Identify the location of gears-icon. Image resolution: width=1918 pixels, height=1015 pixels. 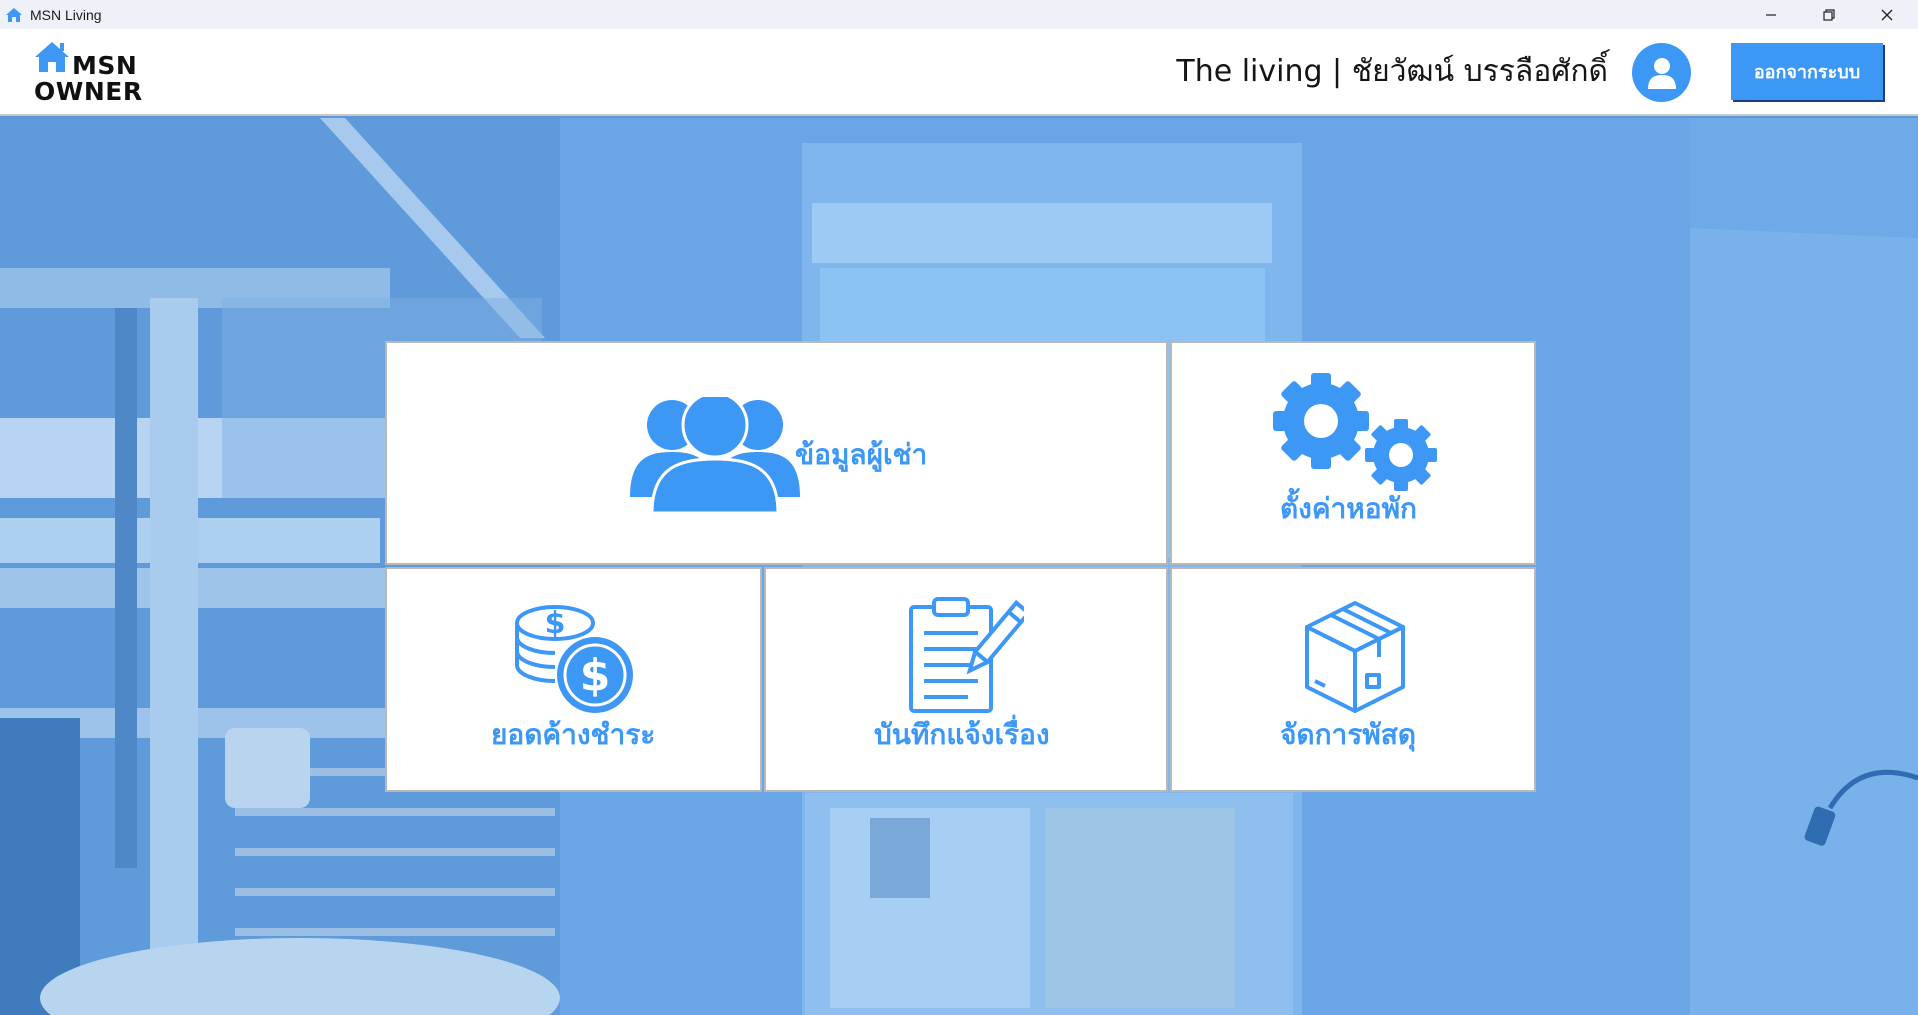
(1355, 432).